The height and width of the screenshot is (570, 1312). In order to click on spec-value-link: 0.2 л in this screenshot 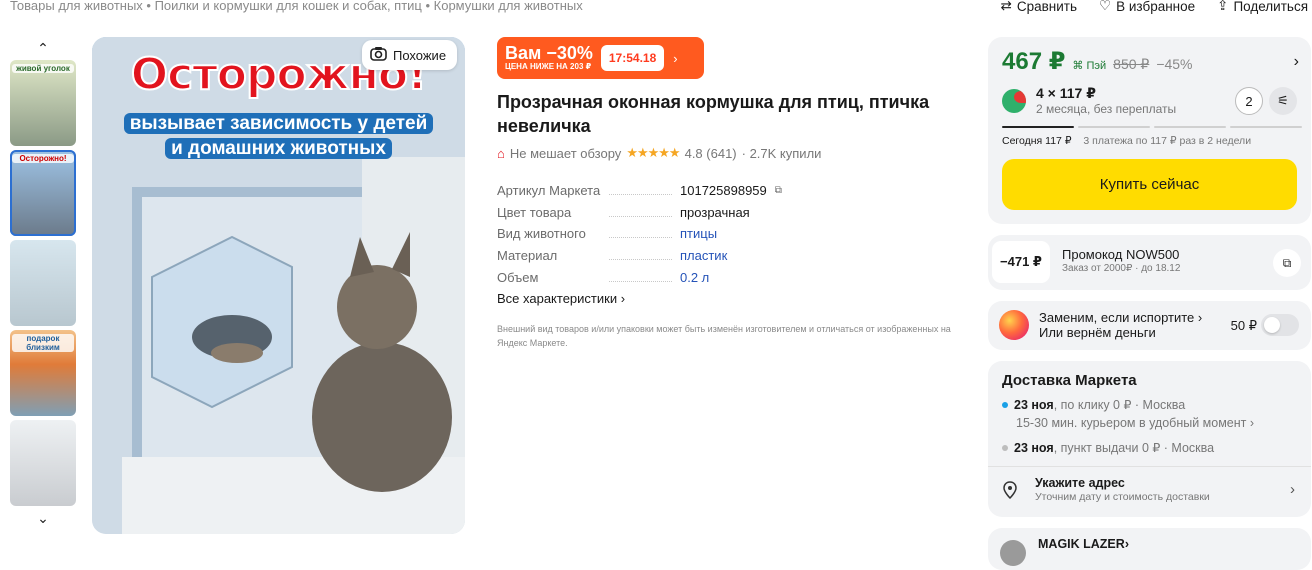, I will do `click(694, 277)`.